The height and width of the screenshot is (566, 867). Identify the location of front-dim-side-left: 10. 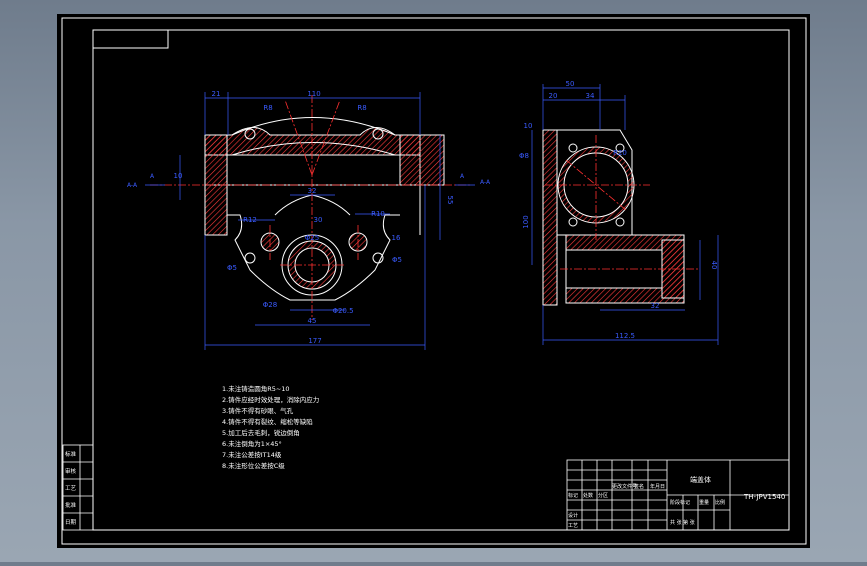
(178, 176).